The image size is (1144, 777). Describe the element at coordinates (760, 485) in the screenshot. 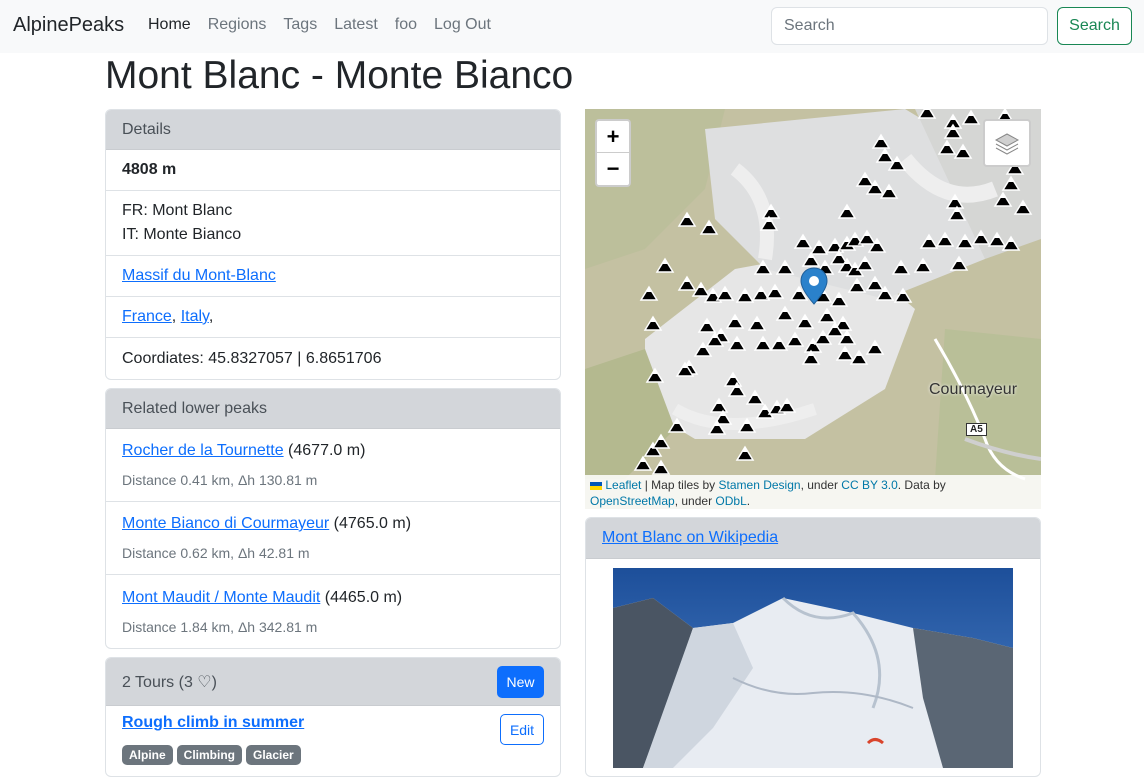

I see `stamen-link: Stamen Design` at that location.